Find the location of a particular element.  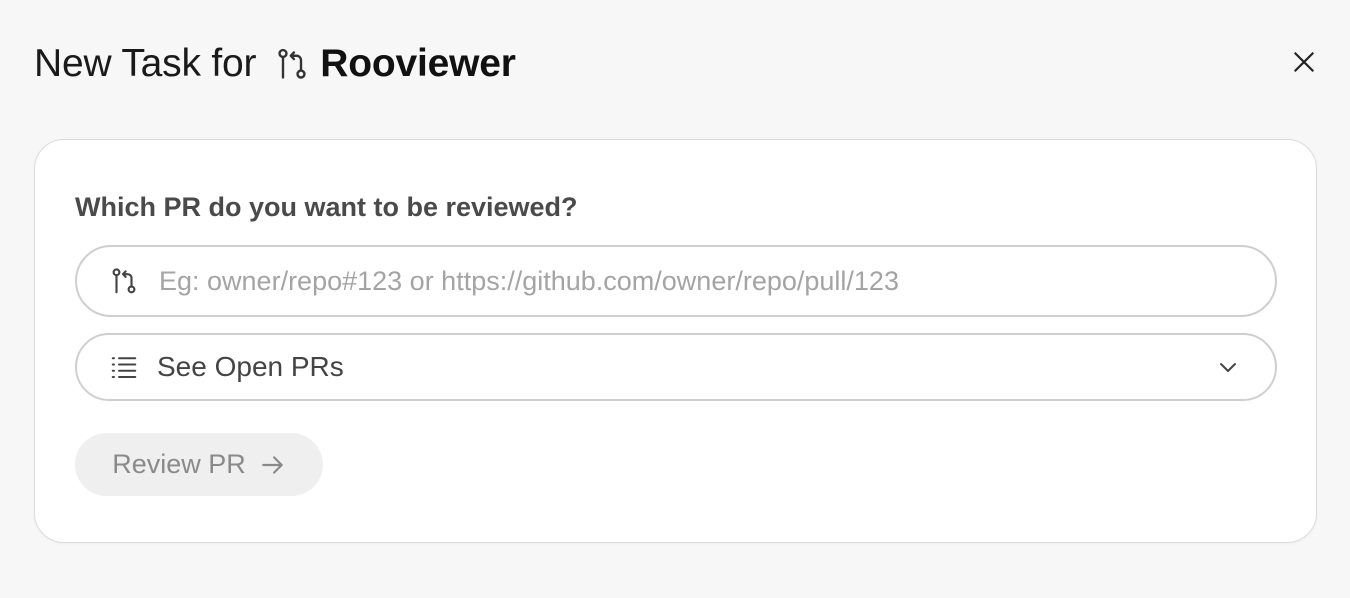

list-icon is located at coordinates (124, 367).